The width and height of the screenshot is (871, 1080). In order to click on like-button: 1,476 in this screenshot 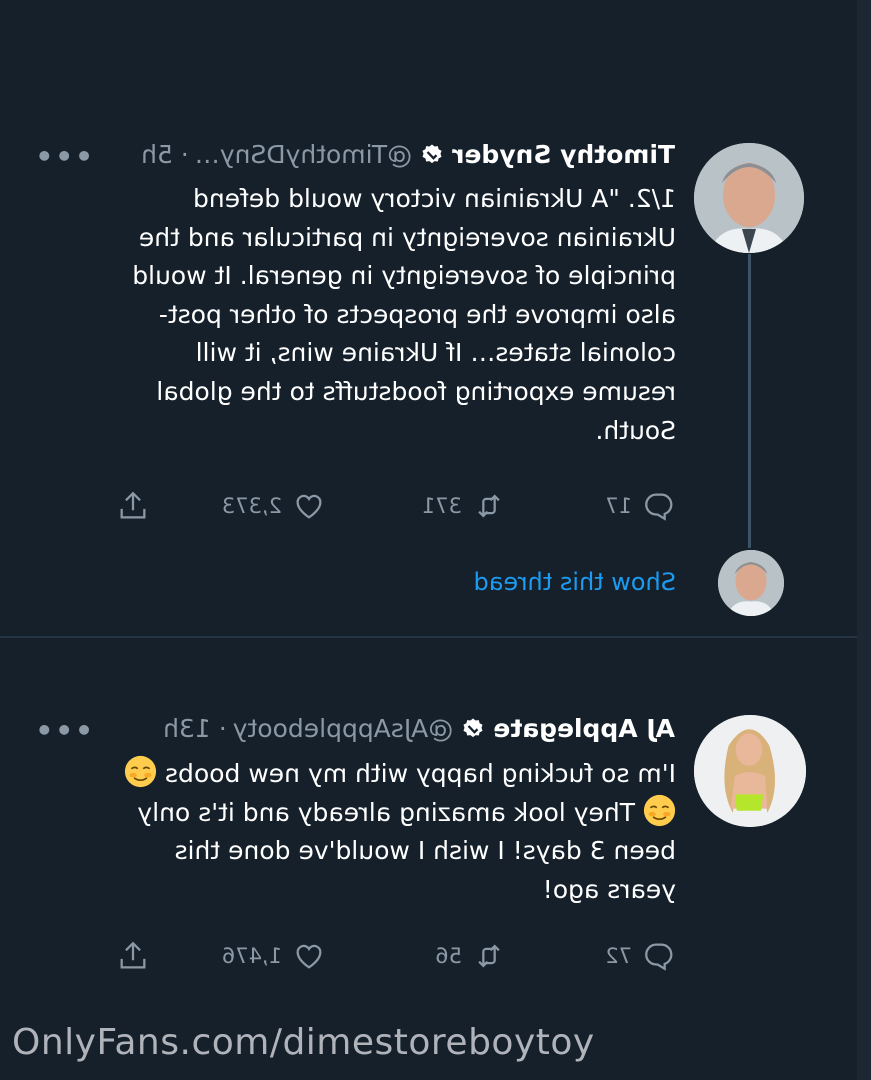, I will do `click(238, 956)`.